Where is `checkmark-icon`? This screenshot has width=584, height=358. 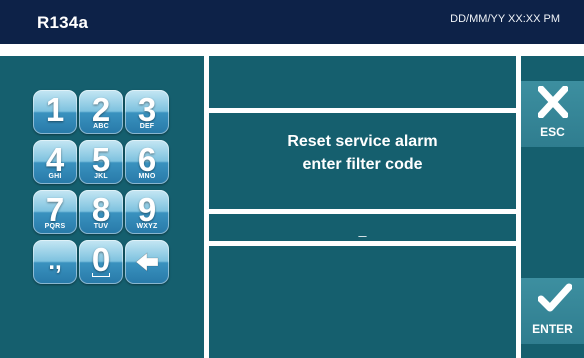
checkmark-icon is located at coordinates (555, 297).